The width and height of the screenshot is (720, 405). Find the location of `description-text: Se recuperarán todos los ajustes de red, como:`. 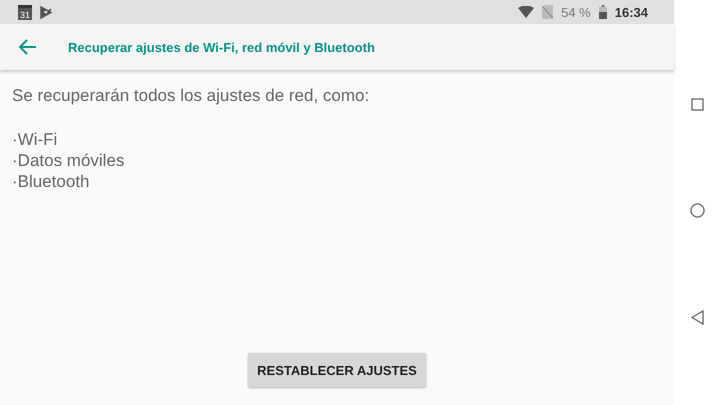

description-text: Se recuperarán todos los ajustes de red, como: is located at coordinates (191, 96).